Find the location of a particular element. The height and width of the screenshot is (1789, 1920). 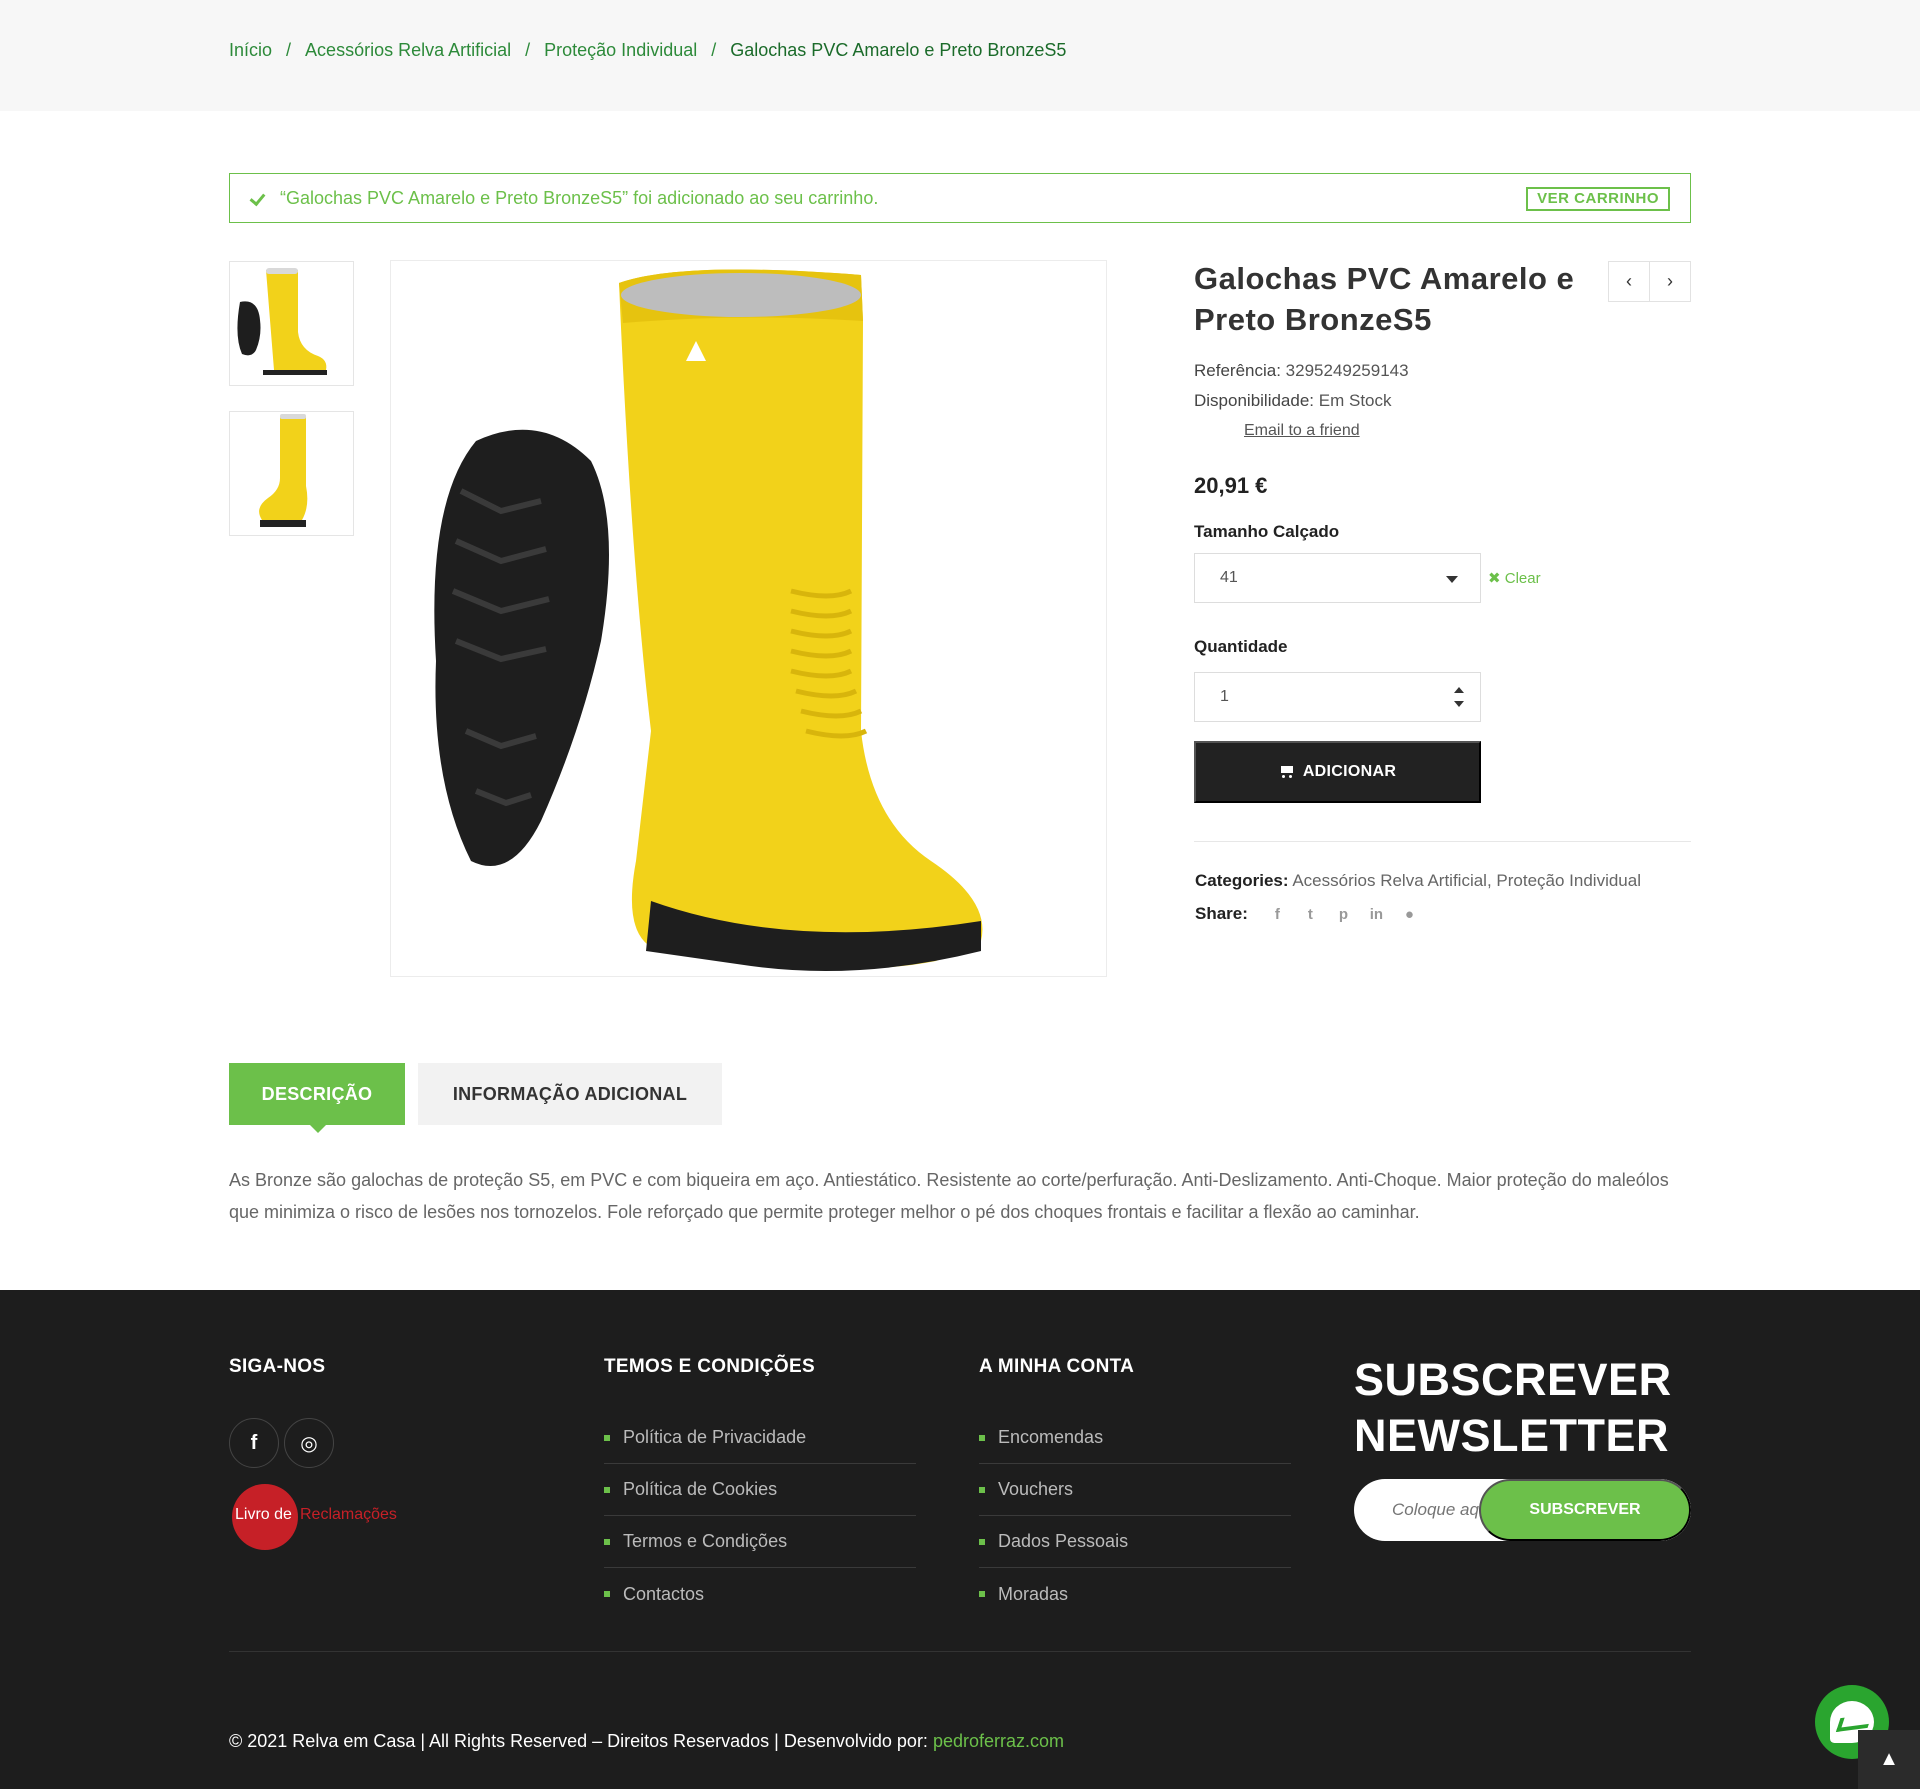

livro-reclamacoes-logo: Livro de Reclamações is located at coordinates (314, 1517).